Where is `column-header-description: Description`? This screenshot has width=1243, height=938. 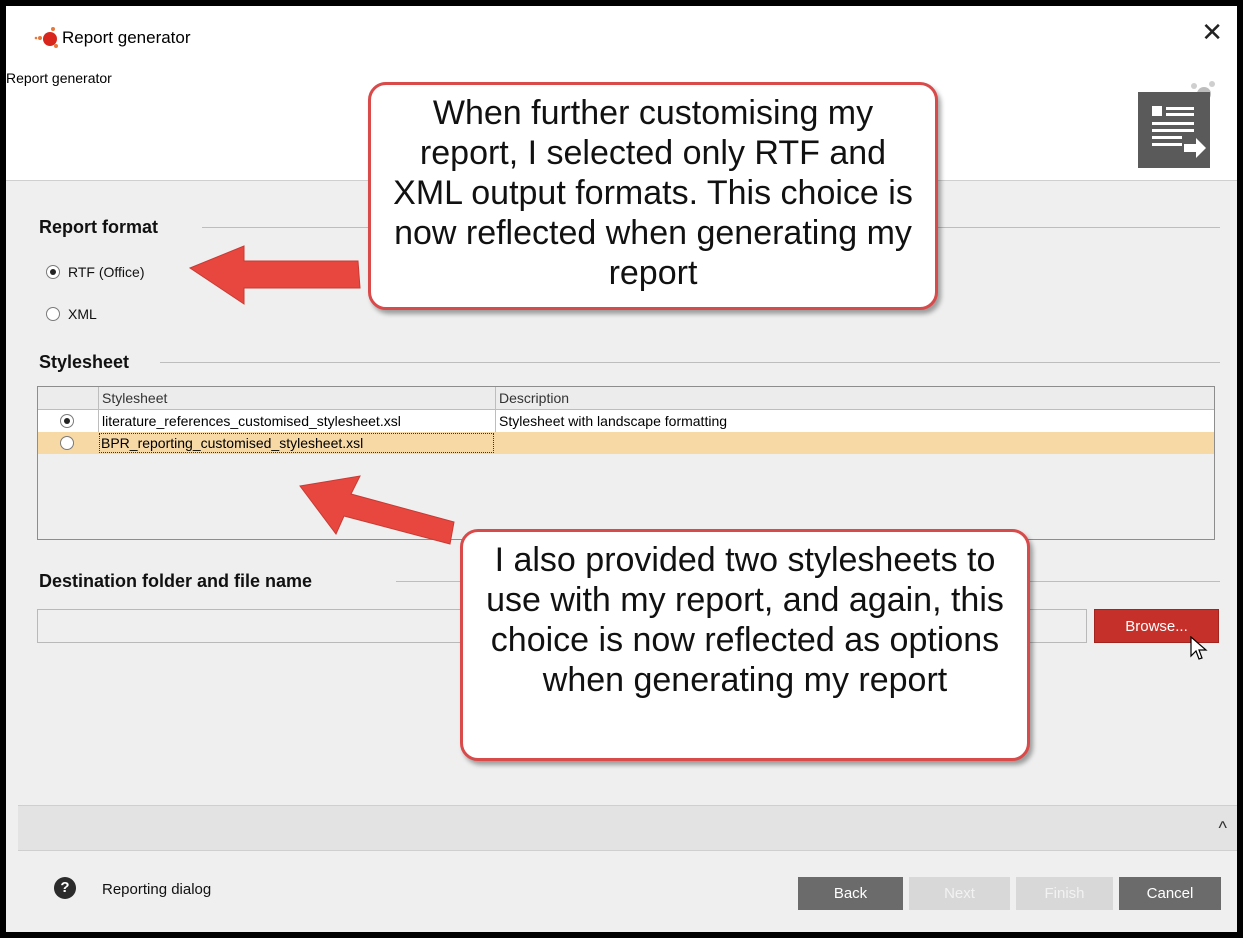 column-header-description: Description is located at coordinates (854, 398).